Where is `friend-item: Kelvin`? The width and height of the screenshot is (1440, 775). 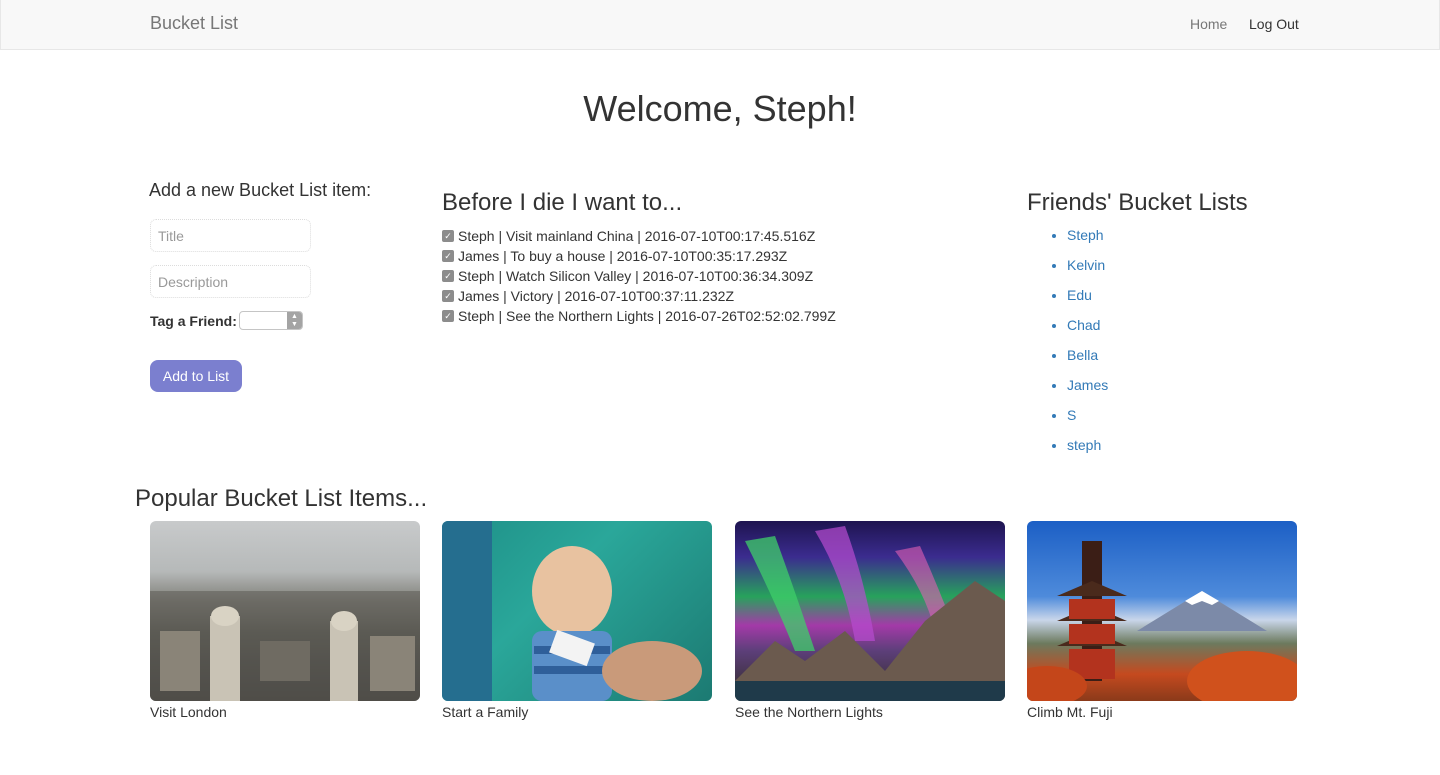 friend-item: Kelvin is located at coordinates (1087, 270).